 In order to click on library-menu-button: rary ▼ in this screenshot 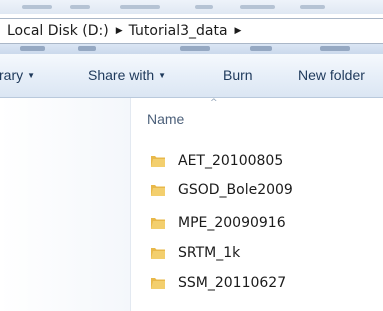, I will do `click(17, 75)`.